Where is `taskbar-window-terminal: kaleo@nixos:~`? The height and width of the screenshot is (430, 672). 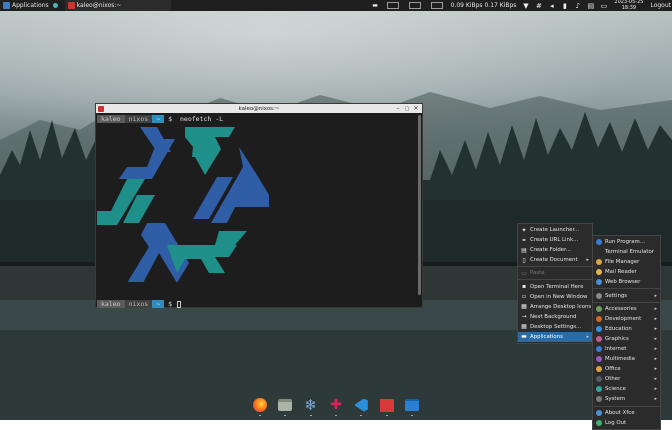
taskbar-window-terminal: kaleo@nixos:~ is located at coordinates (117, 5).